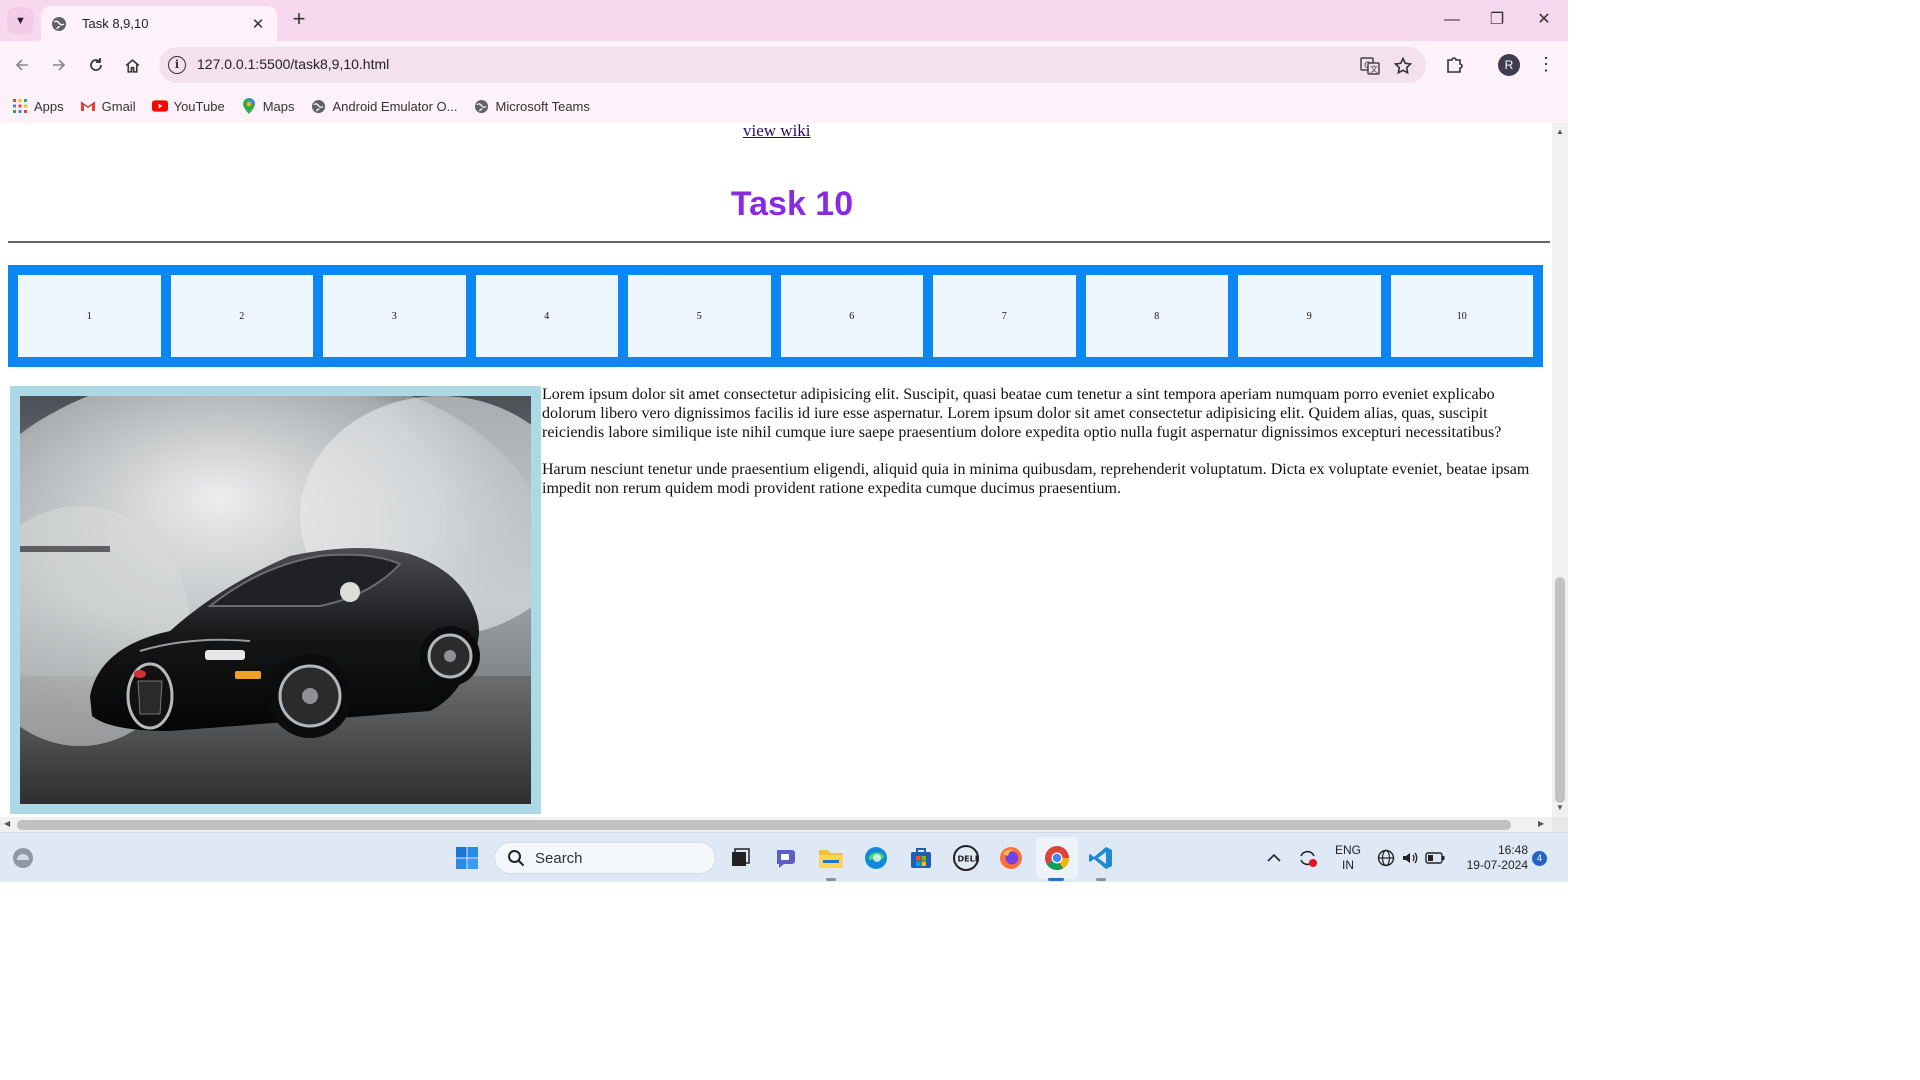 The width and height of the screenshot is (1920, 1080). I want to click on grid-box-7: 7, so click(1004, 316).